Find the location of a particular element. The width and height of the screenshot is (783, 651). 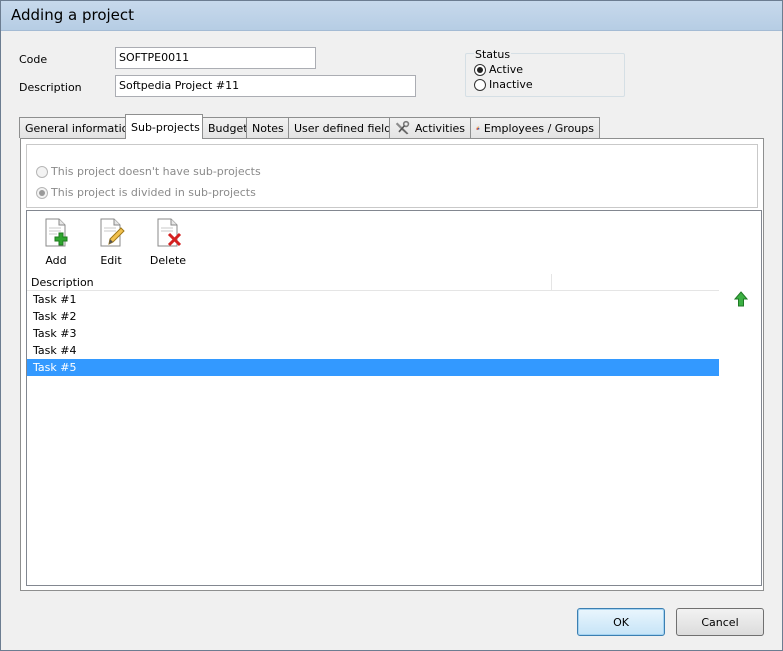

grid-rows: Task #1 Task #2 Task #3 Task #4 Task #5 is located at coordinates (373, 333).